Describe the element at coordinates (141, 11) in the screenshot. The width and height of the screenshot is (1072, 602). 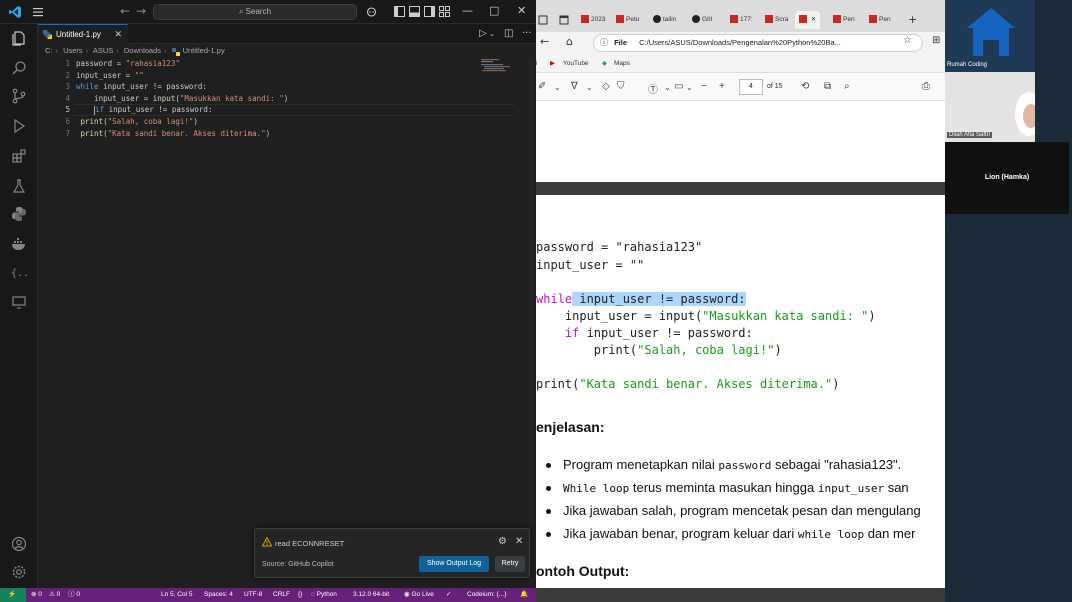
I see `forward-arrow-icon: →` at that location.